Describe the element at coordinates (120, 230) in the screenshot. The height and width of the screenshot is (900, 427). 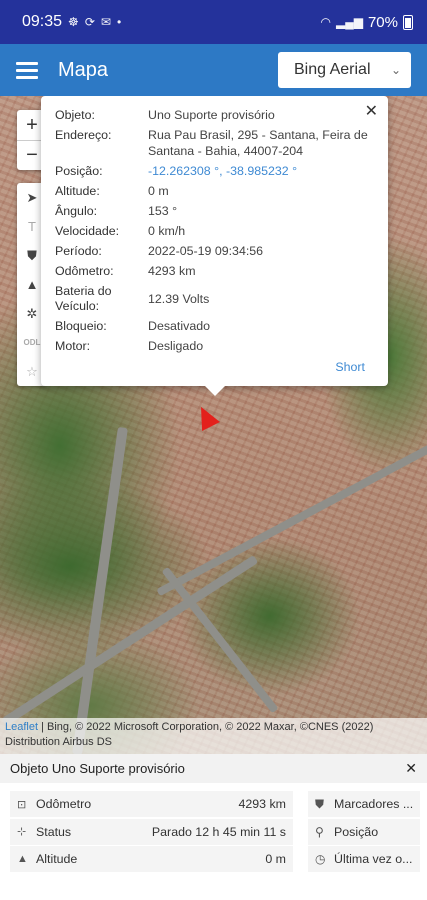
I see `popup-row: Velocidade: 0 km/h` at that location.